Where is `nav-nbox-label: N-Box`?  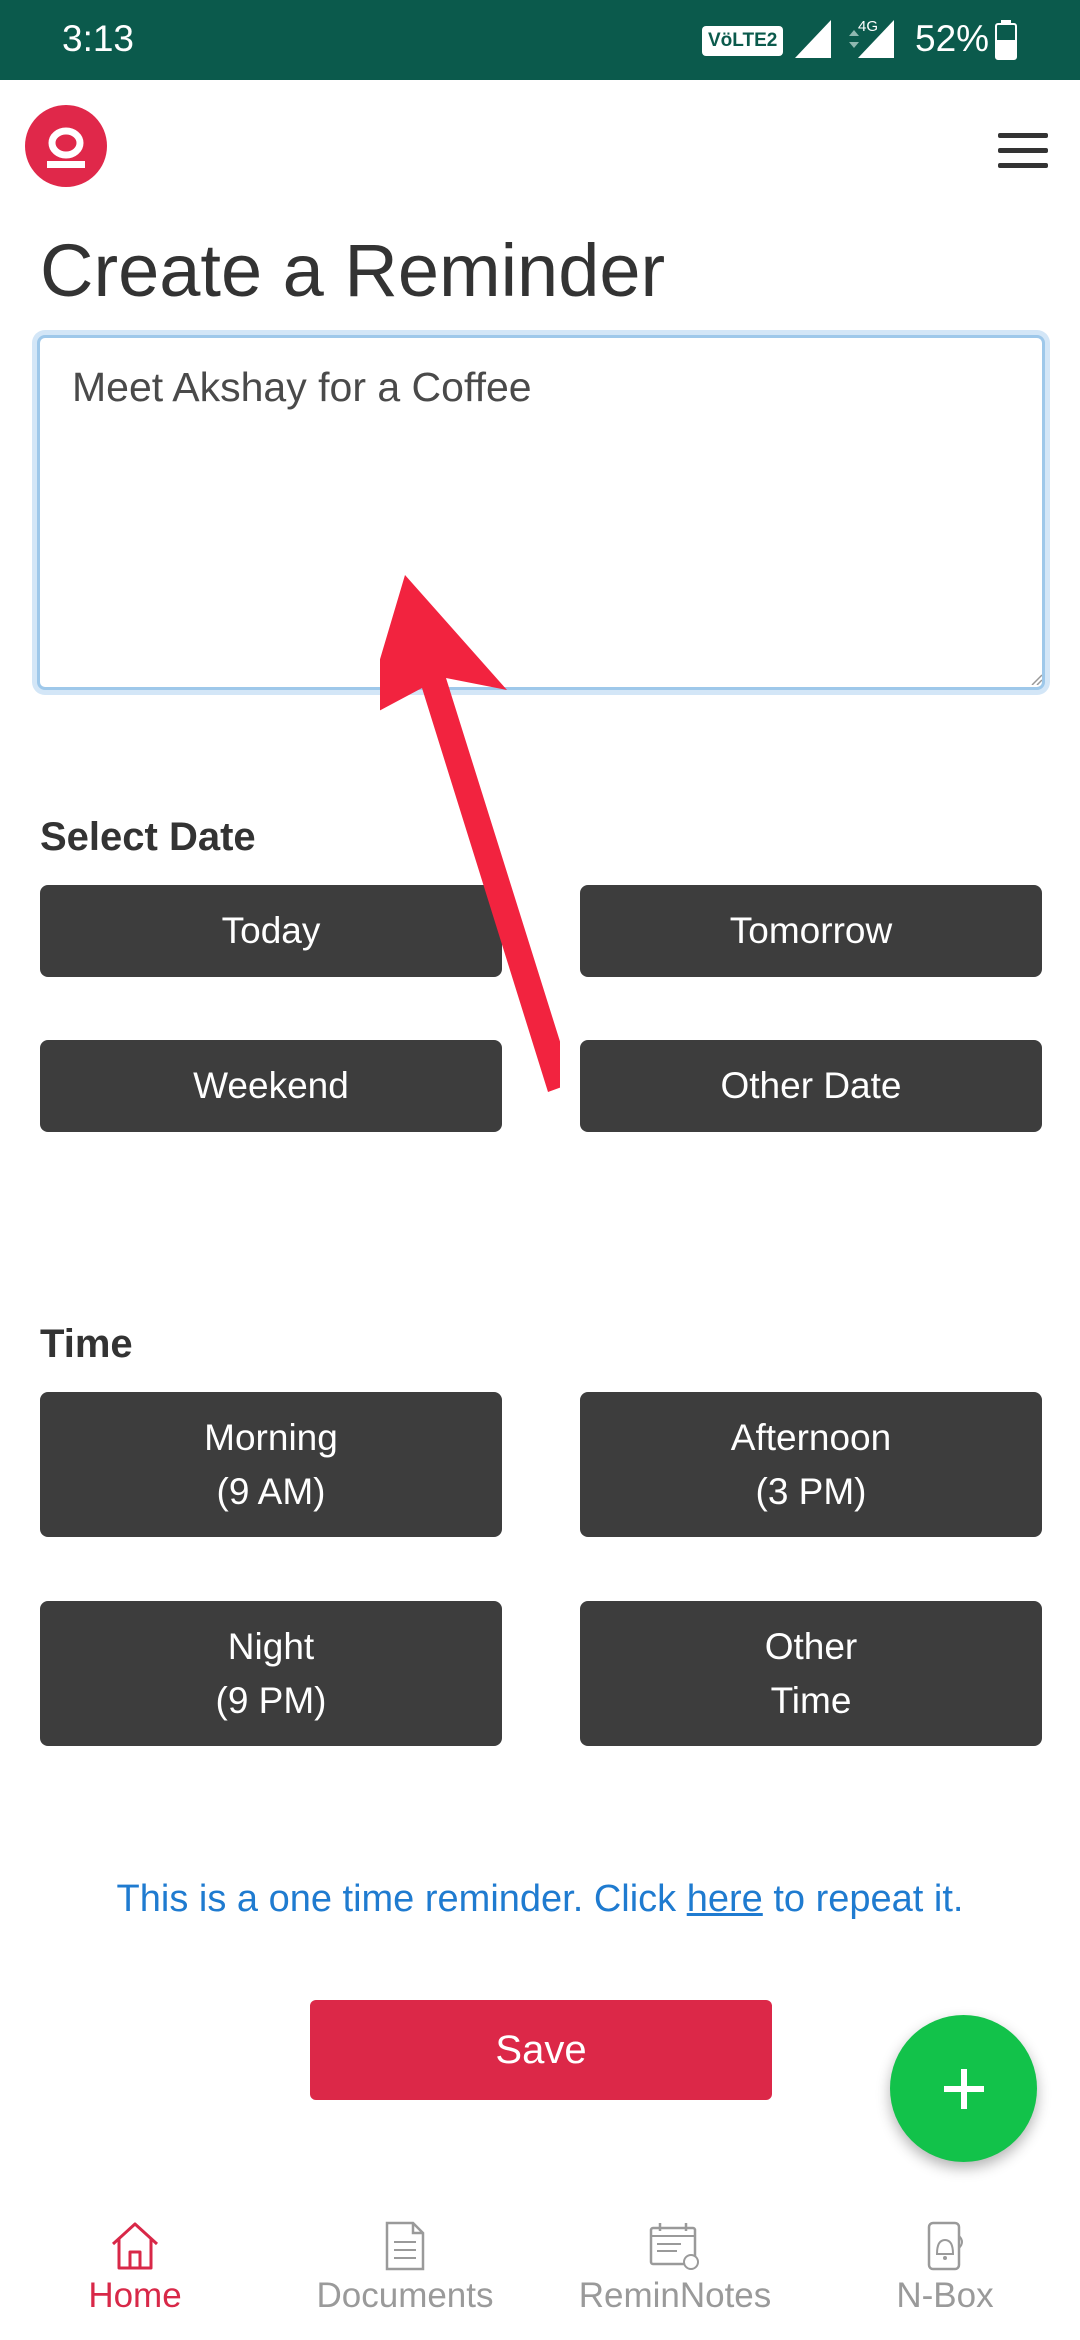
nav-nbox-label: N-Box is located at coordinates (945, 2295).